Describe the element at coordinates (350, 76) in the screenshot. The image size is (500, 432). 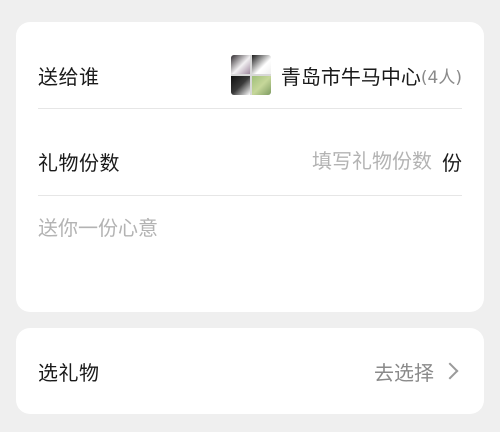
I see `group-name: 青岛市牛马中心` at that location.